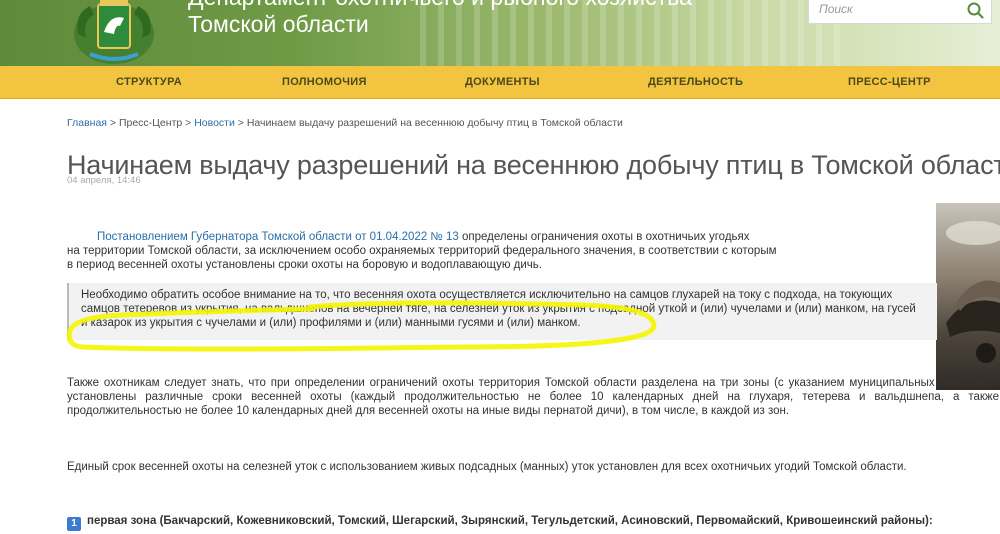 The height and width of the screenshot is (534, 1000). I want to click on nav-item-documents: ДОКУМЕНТЫ, so click(502, 82).